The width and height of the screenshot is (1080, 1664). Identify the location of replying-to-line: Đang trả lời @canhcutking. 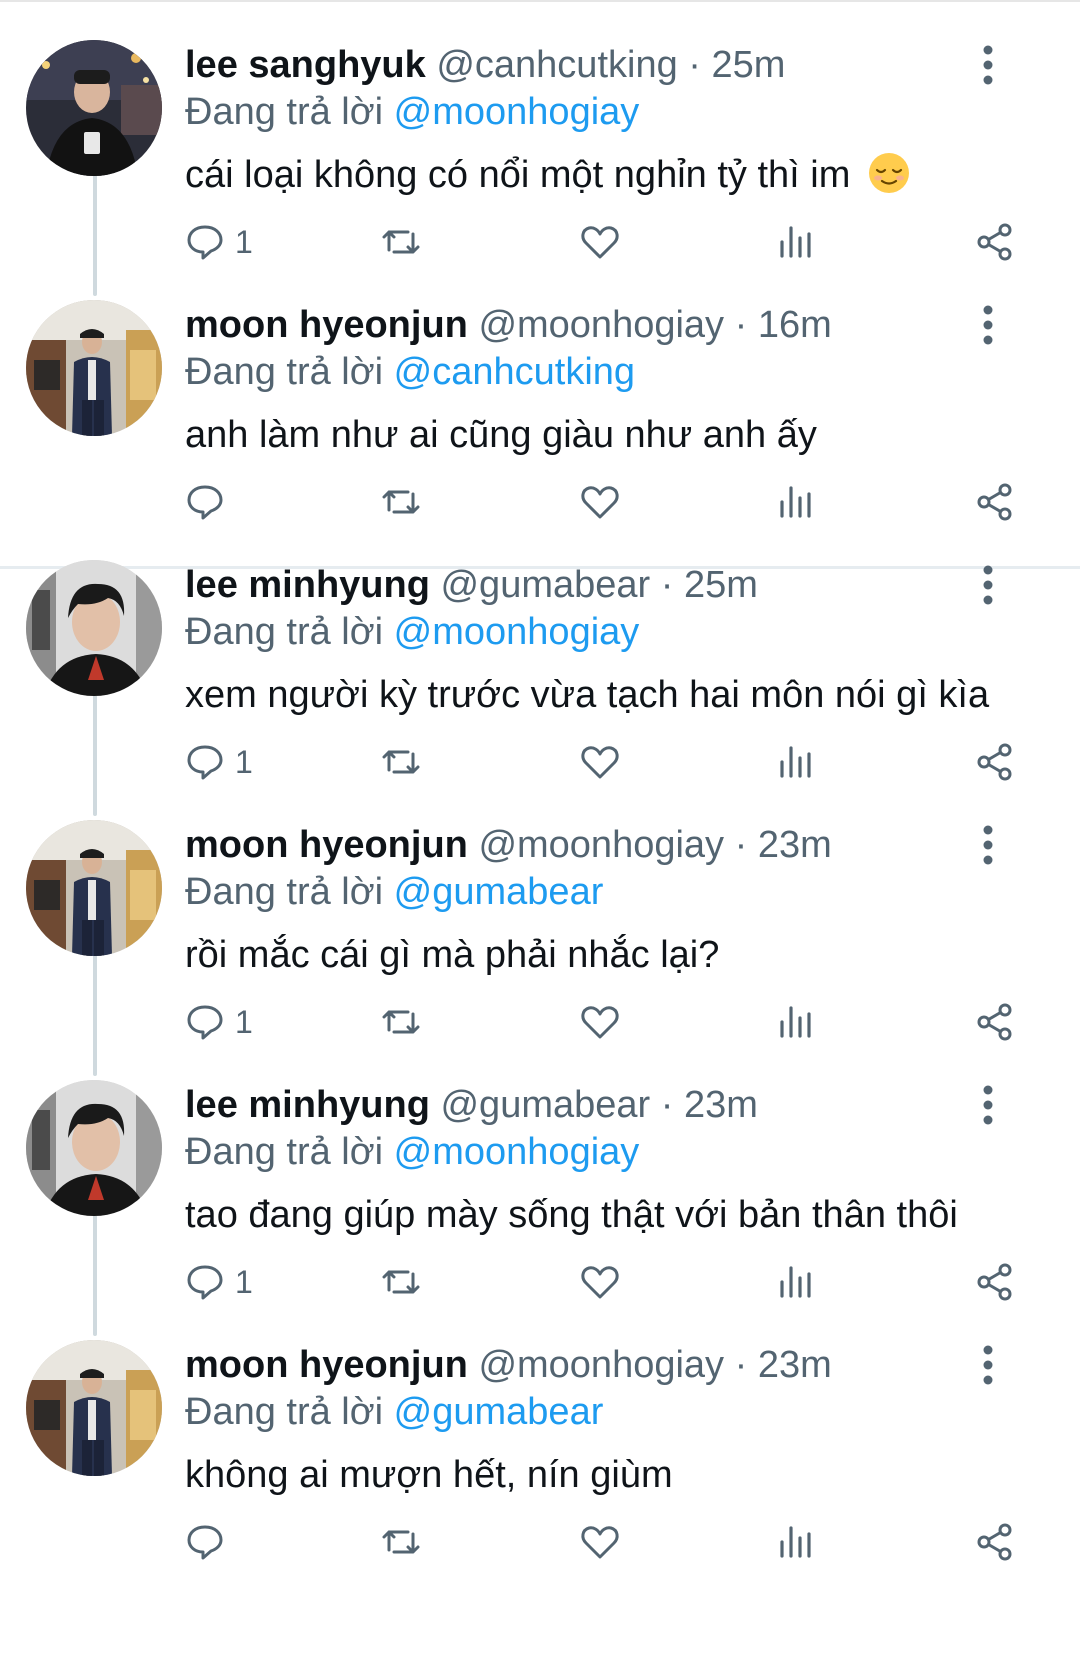
(410, 372).